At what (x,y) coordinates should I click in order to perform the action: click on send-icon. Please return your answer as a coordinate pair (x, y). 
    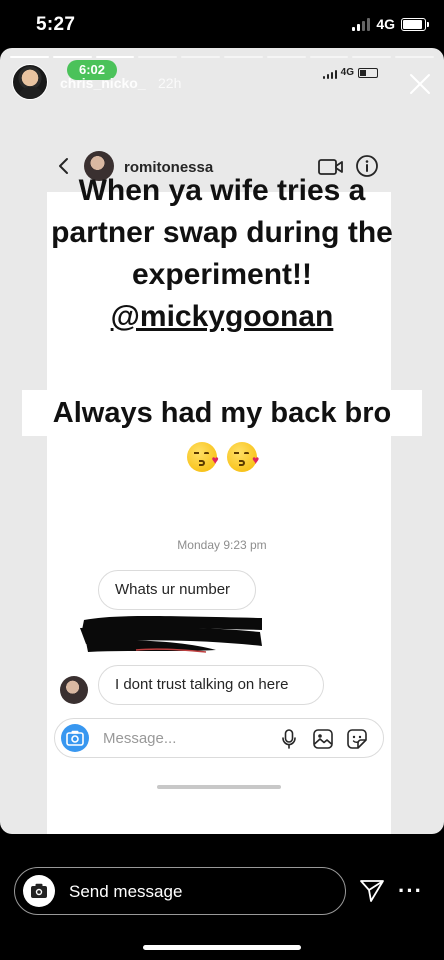
    Looking at the image, I should click on (372, 891).